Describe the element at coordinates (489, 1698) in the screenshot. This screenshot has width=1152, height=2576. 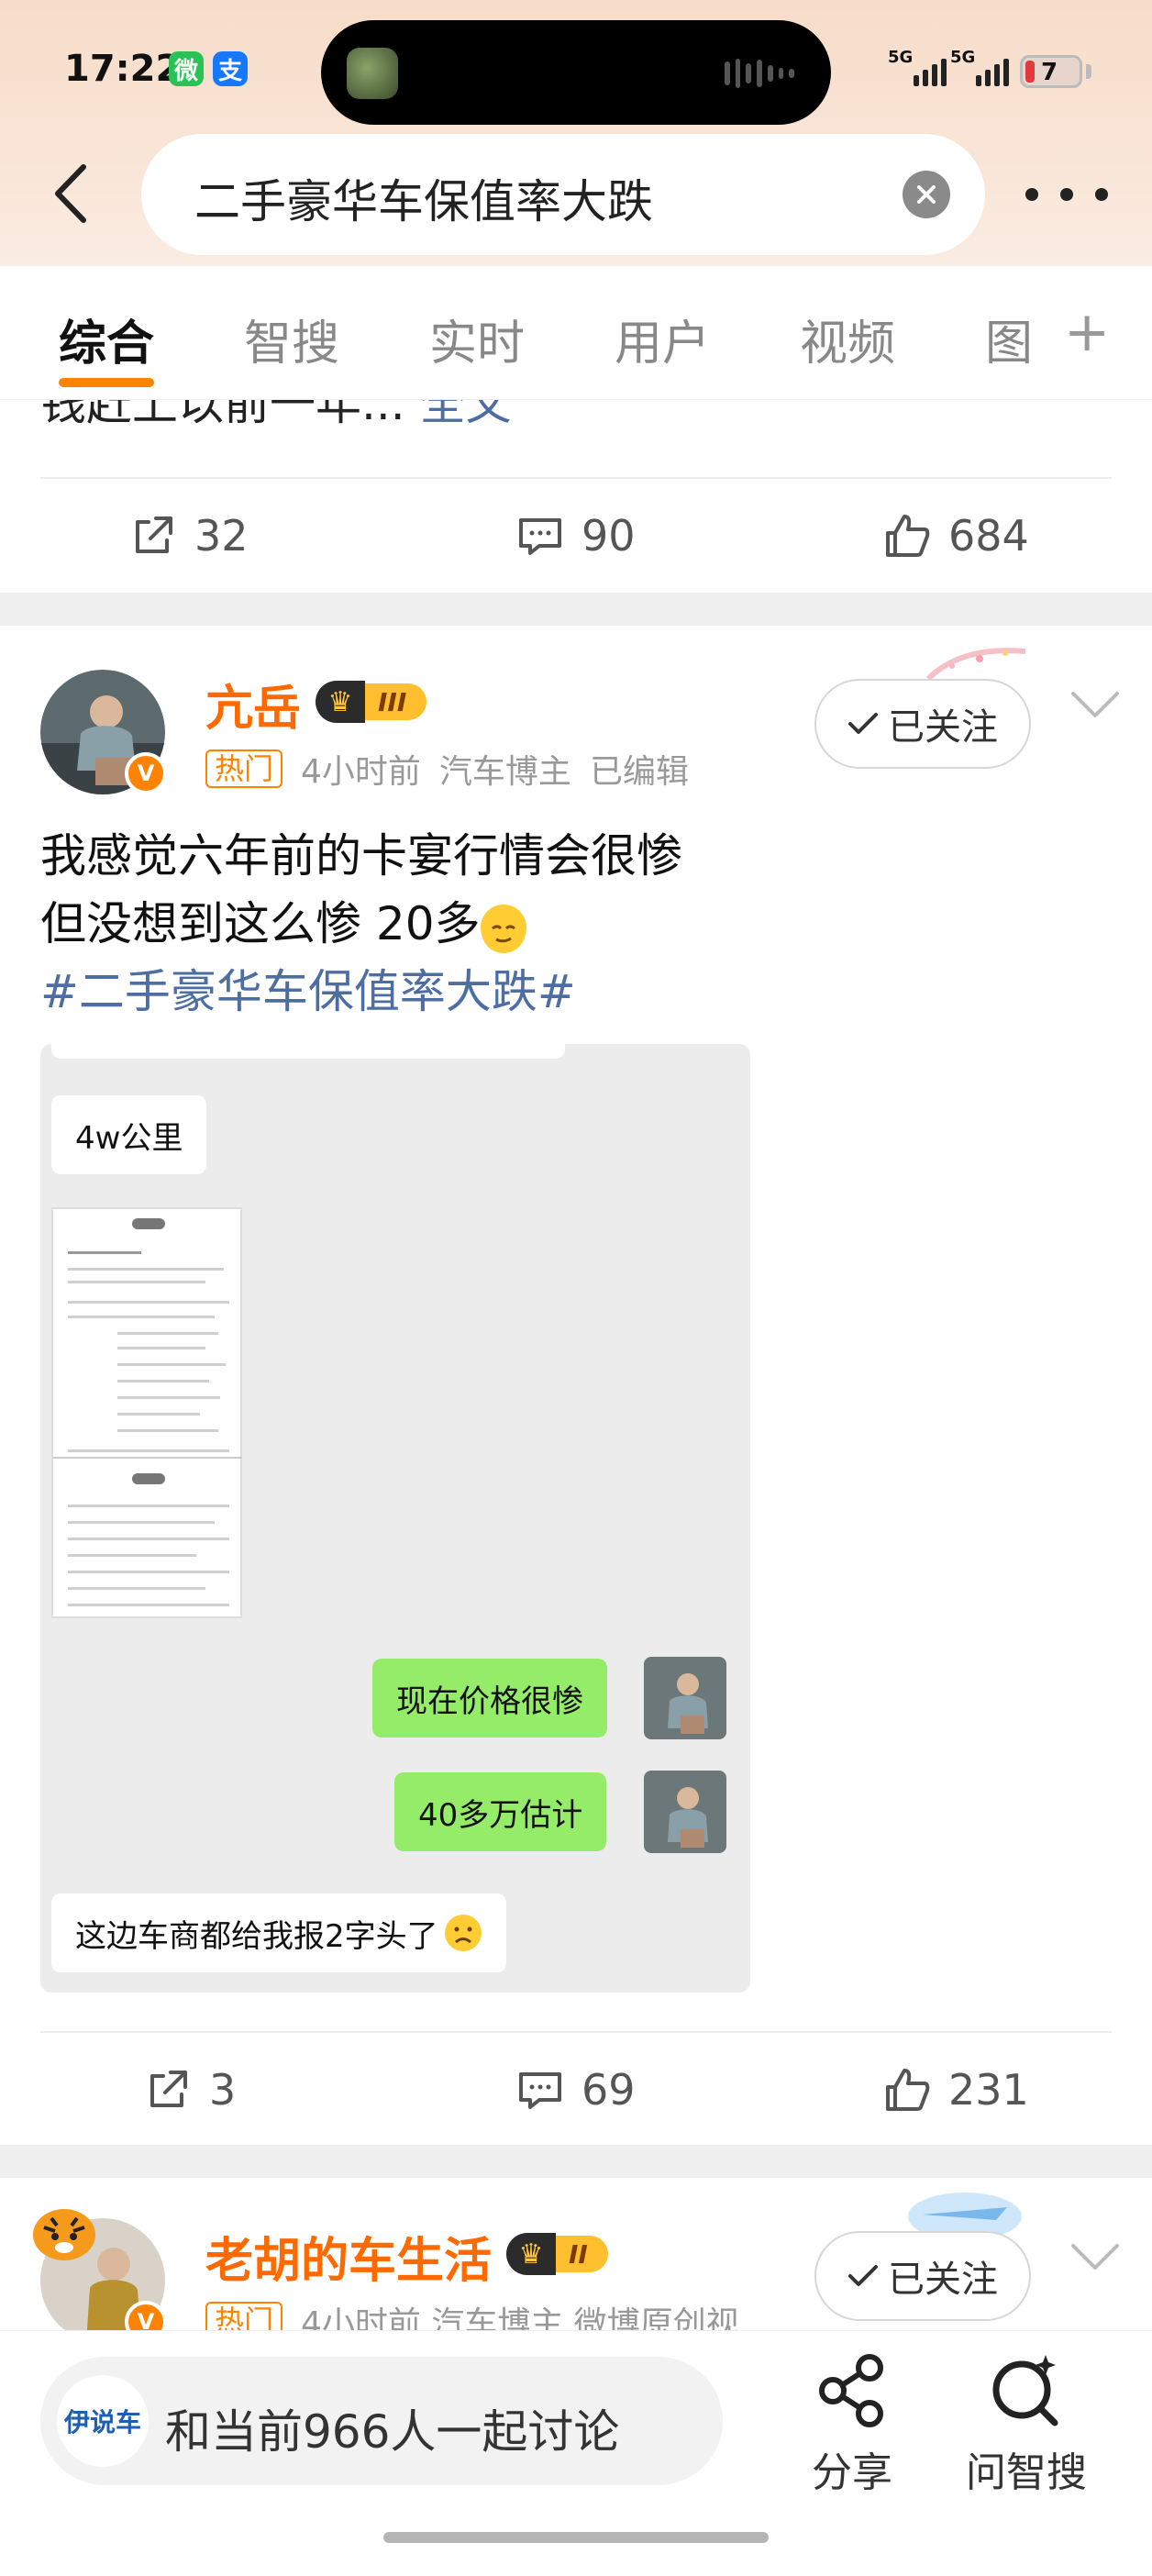
I see `chat-message: 现在价格很惨` at that location.